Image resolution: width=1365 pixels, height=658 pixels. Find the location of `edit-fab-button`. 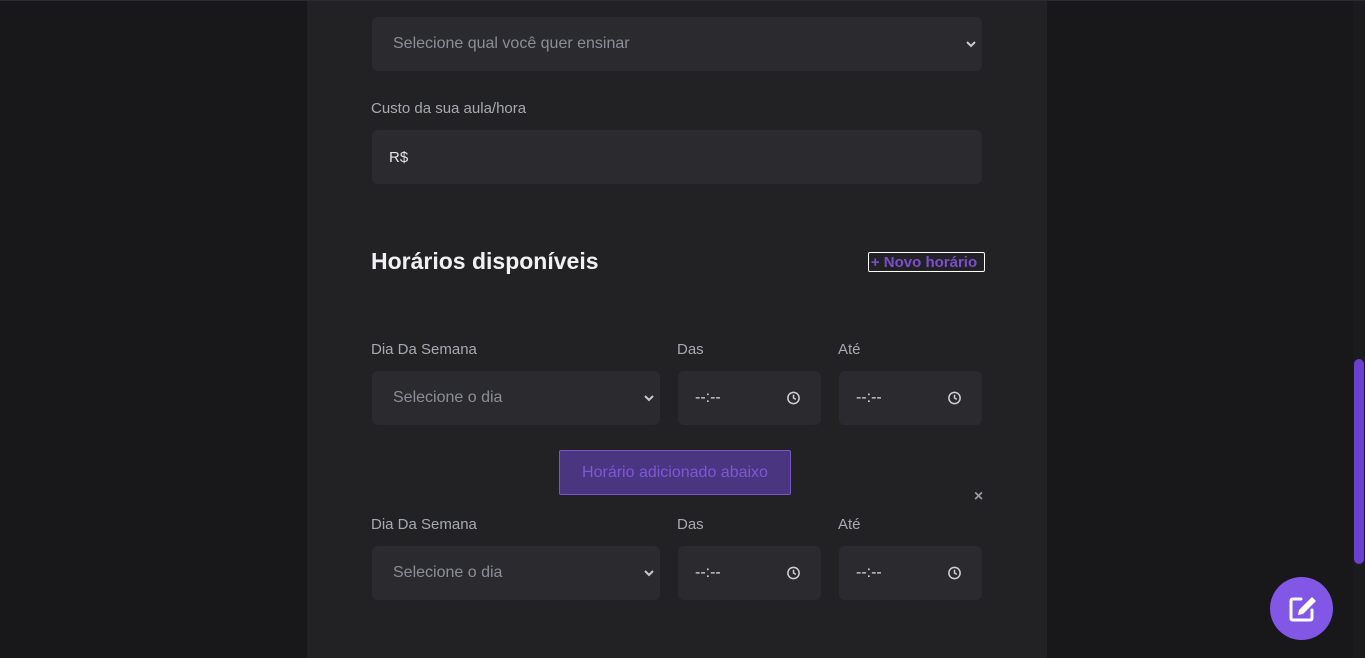

edit-fab-button is located at coordinates (1301, 608).